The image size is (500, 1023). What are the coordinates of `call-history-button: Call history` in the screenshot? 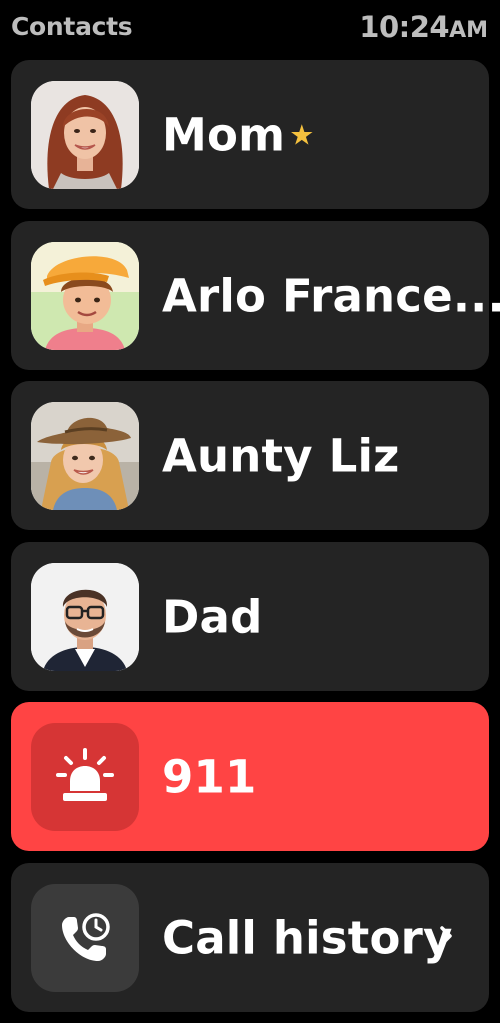 It's located at (250, 937).